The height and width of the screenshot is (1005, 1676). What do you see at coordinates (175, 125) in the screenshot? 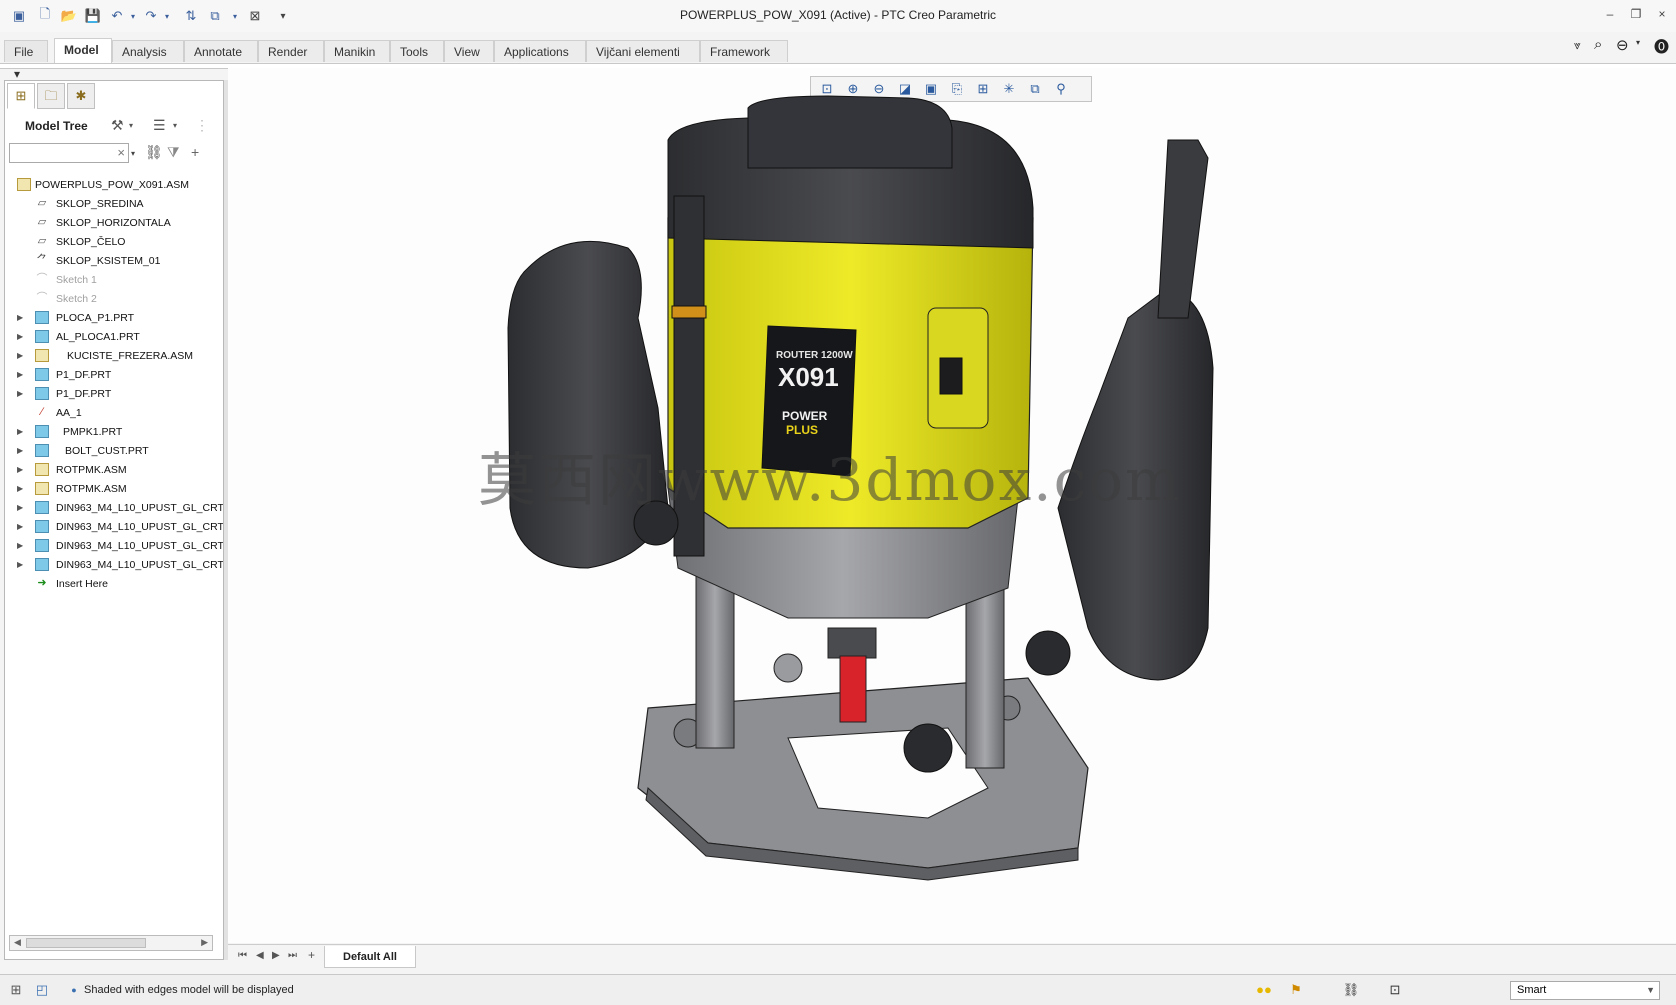
I see `show-list-dropdown-icon: ▾` at bounding box center [175, 125].